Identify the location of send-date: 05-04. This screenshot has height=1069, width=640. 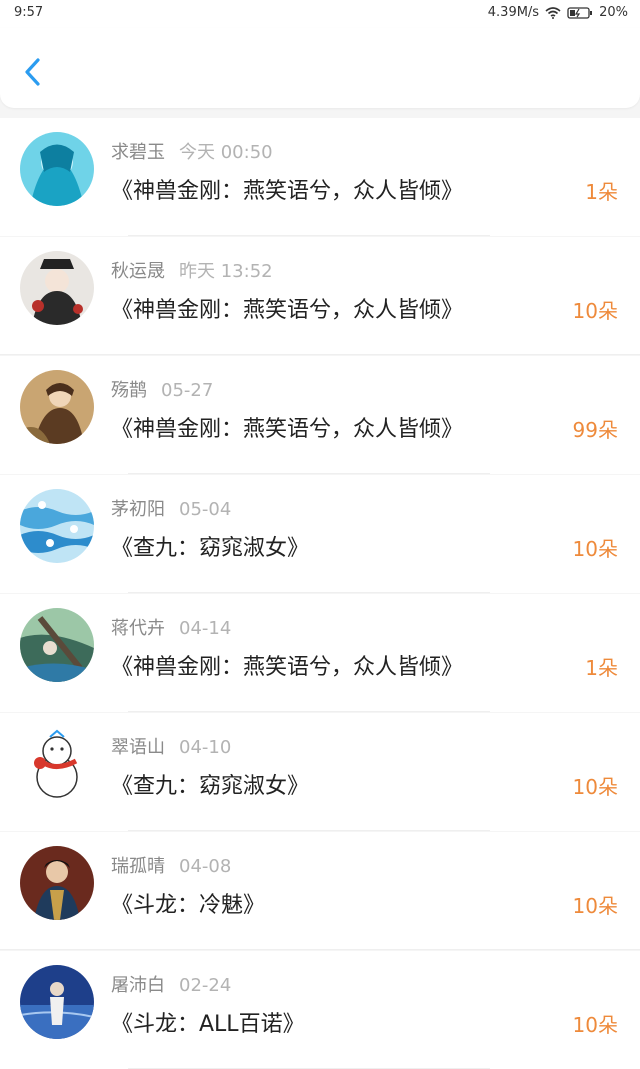
(205, 509).